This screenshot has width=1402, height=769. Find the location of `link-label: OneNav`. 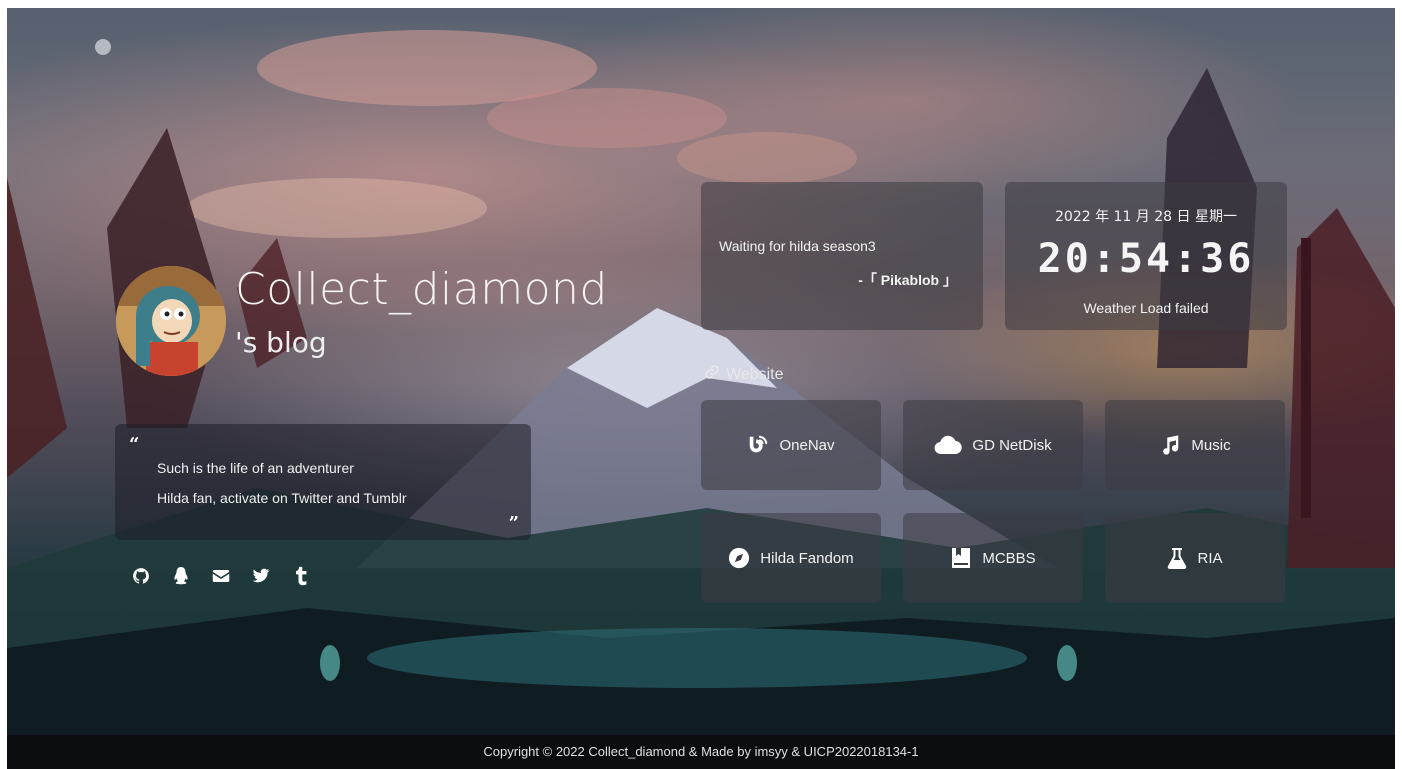

link-label: OneNav is located at coordinates (807, 445).